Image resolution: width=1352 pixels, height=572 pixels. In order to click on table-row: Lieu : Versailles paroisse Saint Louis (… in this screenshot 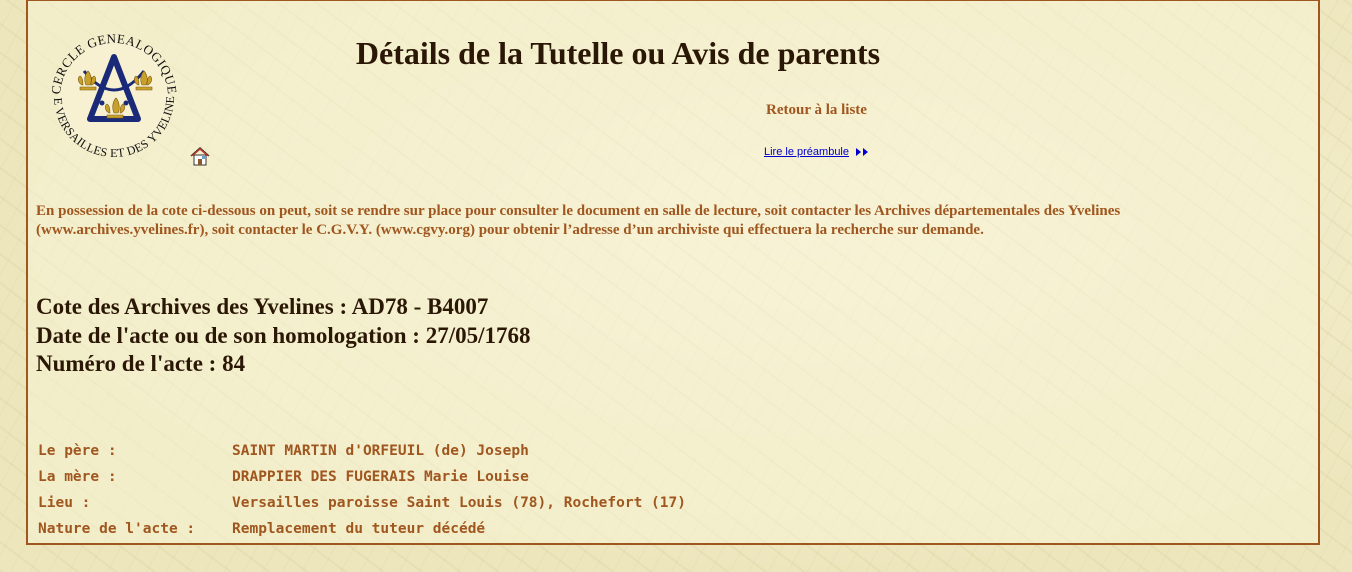, I will do `click(362, 503)`.